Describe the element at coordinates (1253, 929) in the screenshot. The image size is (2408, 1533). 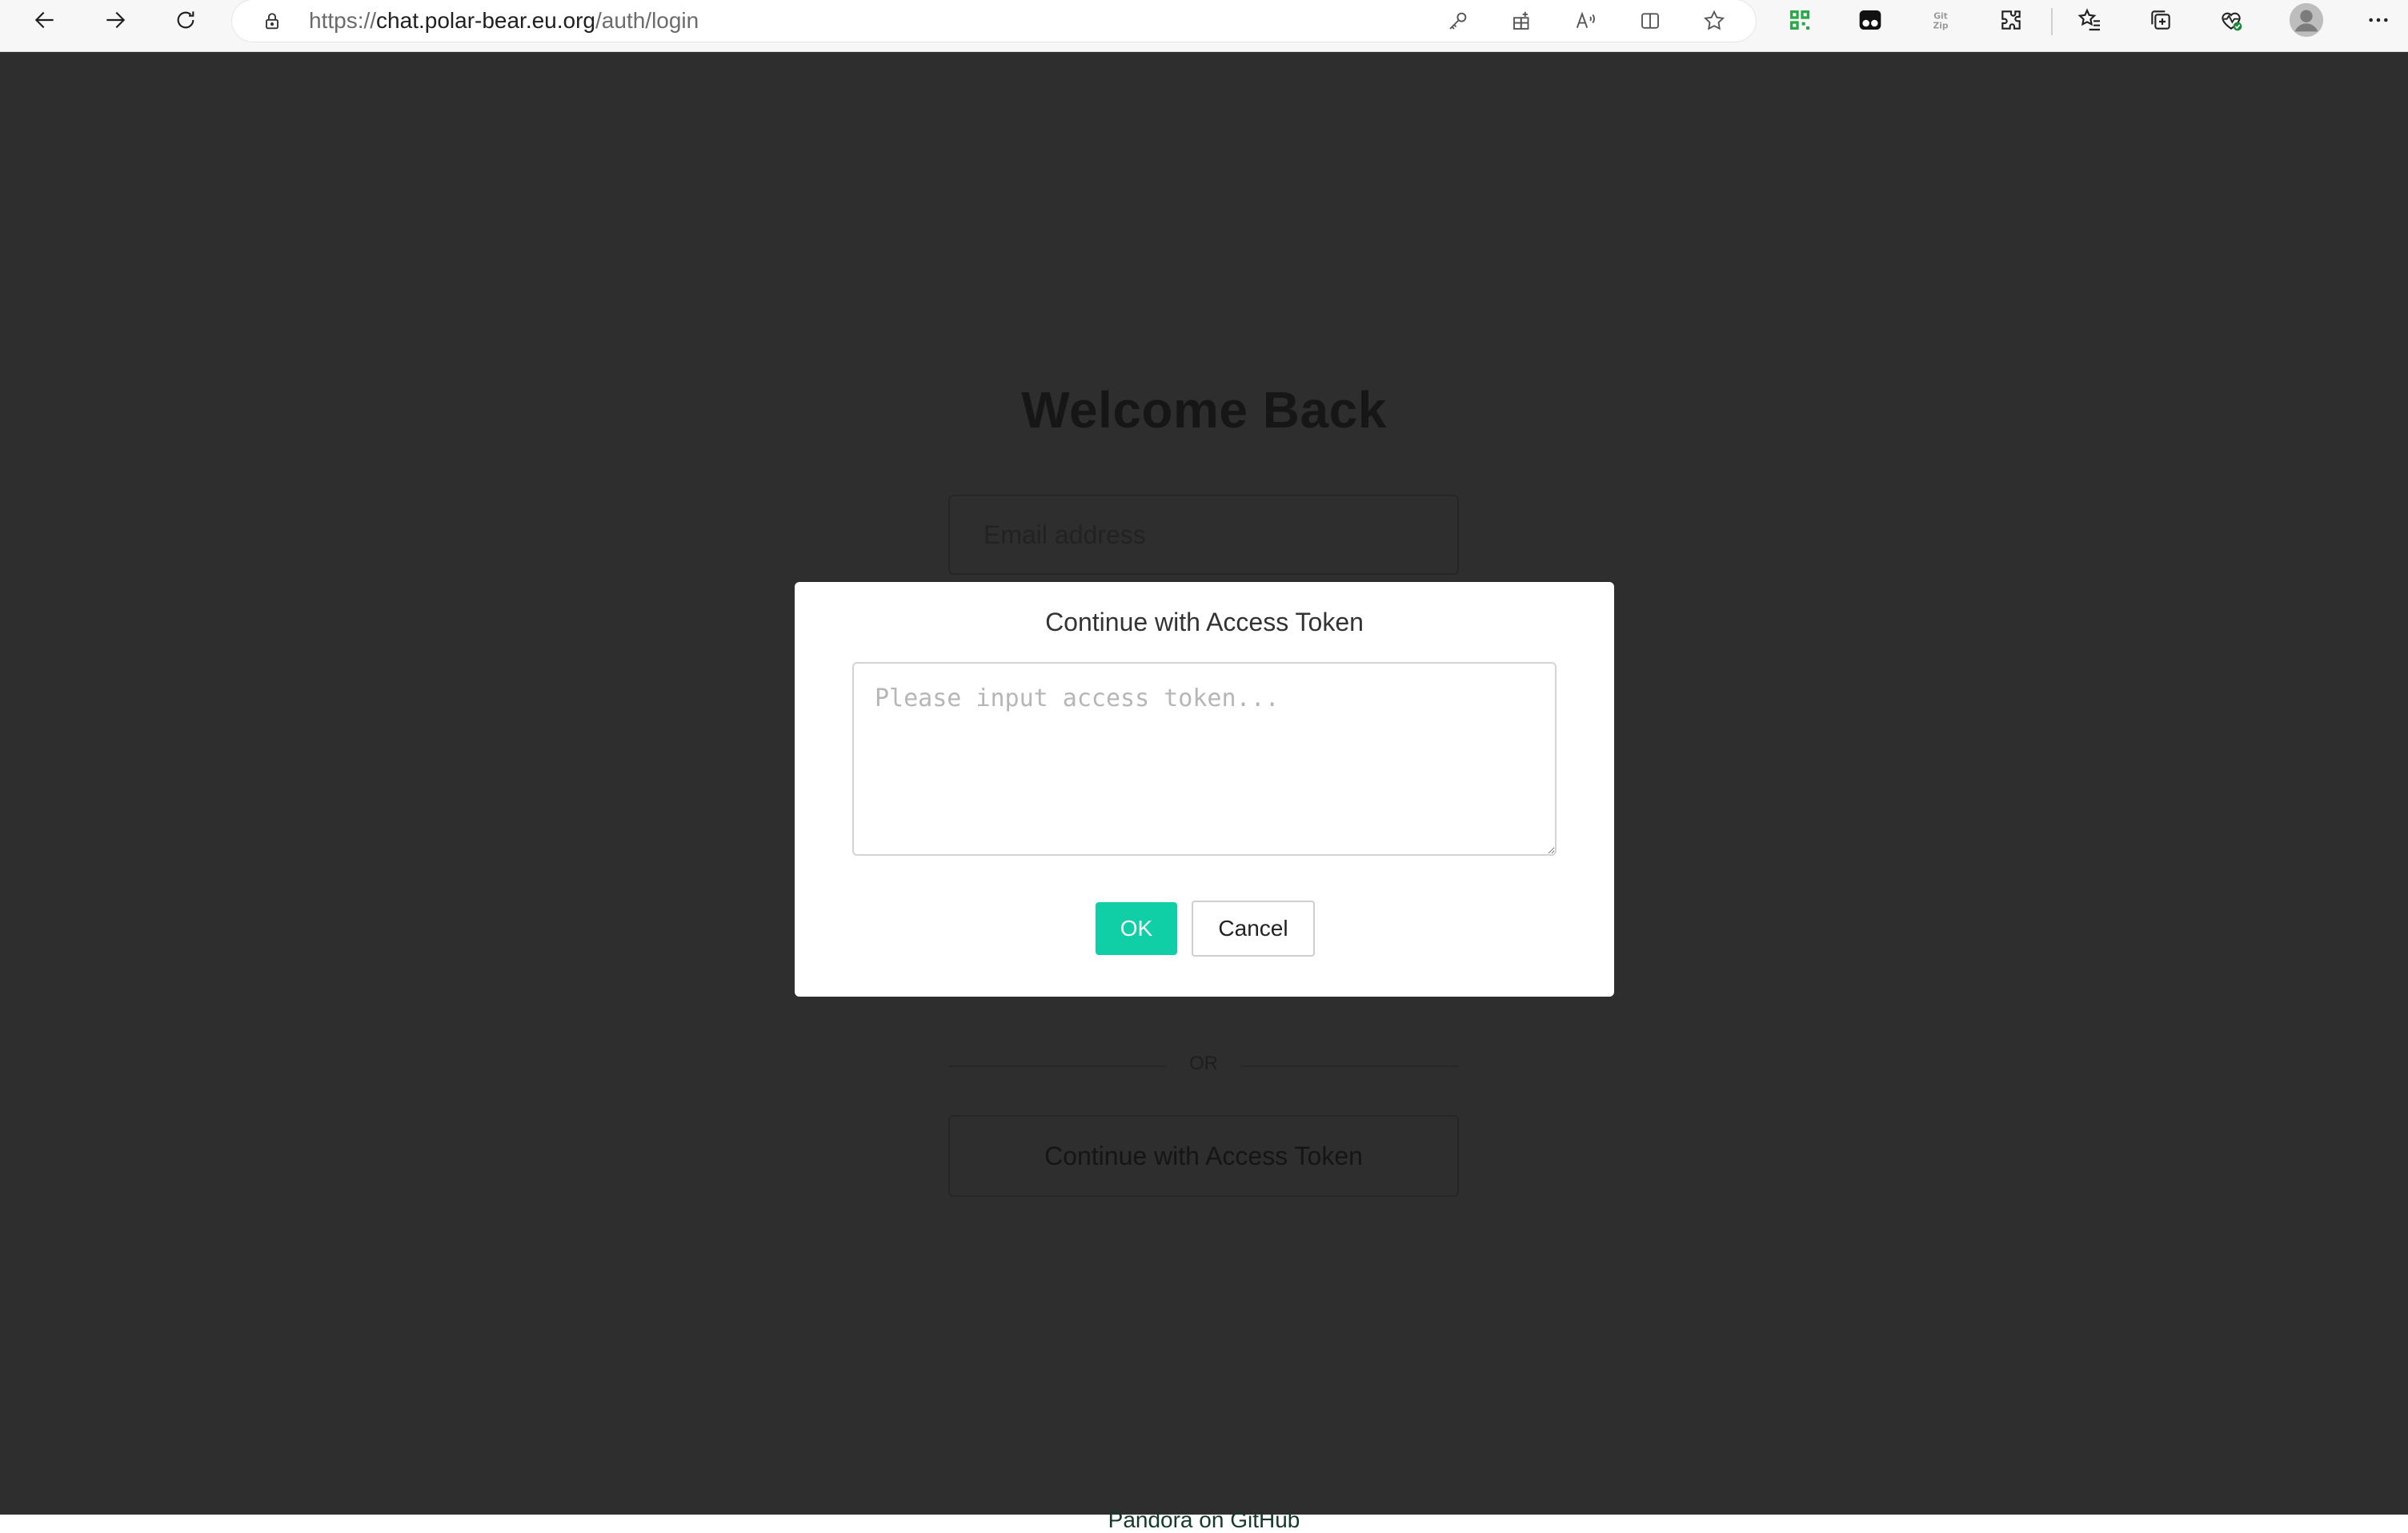
I see `cancel-button: Cancel` at that location.